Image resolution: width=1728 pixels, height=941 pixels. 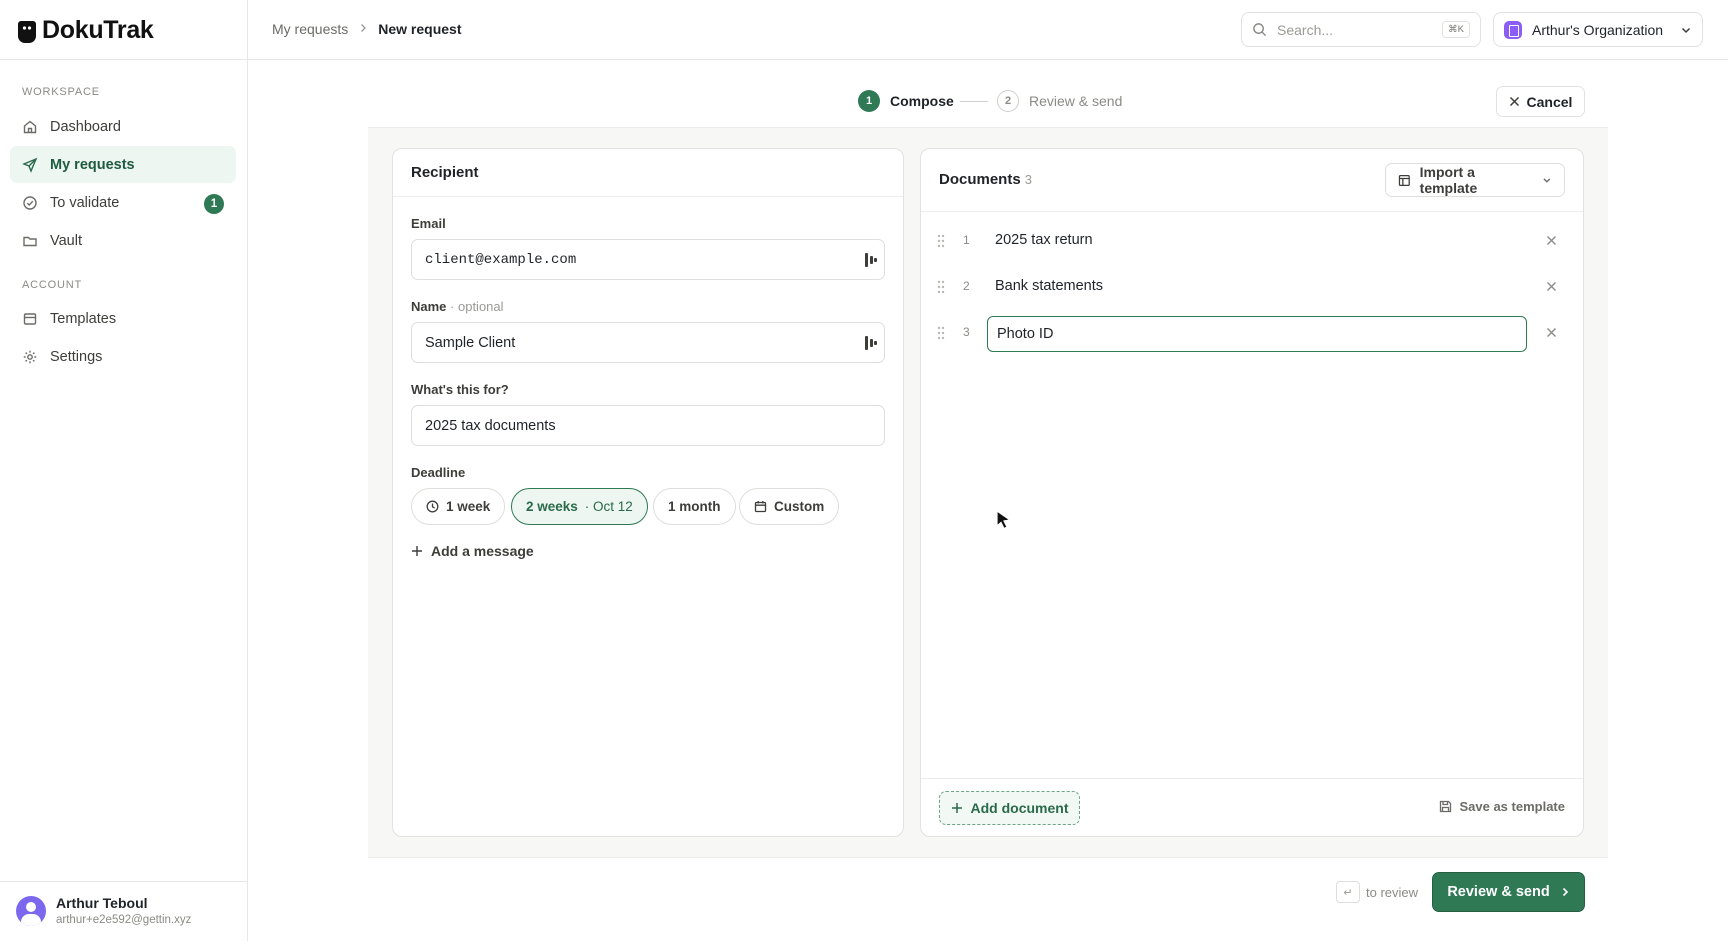 I want to click on add-message-label: Add a message, so click(x=482, y=551).